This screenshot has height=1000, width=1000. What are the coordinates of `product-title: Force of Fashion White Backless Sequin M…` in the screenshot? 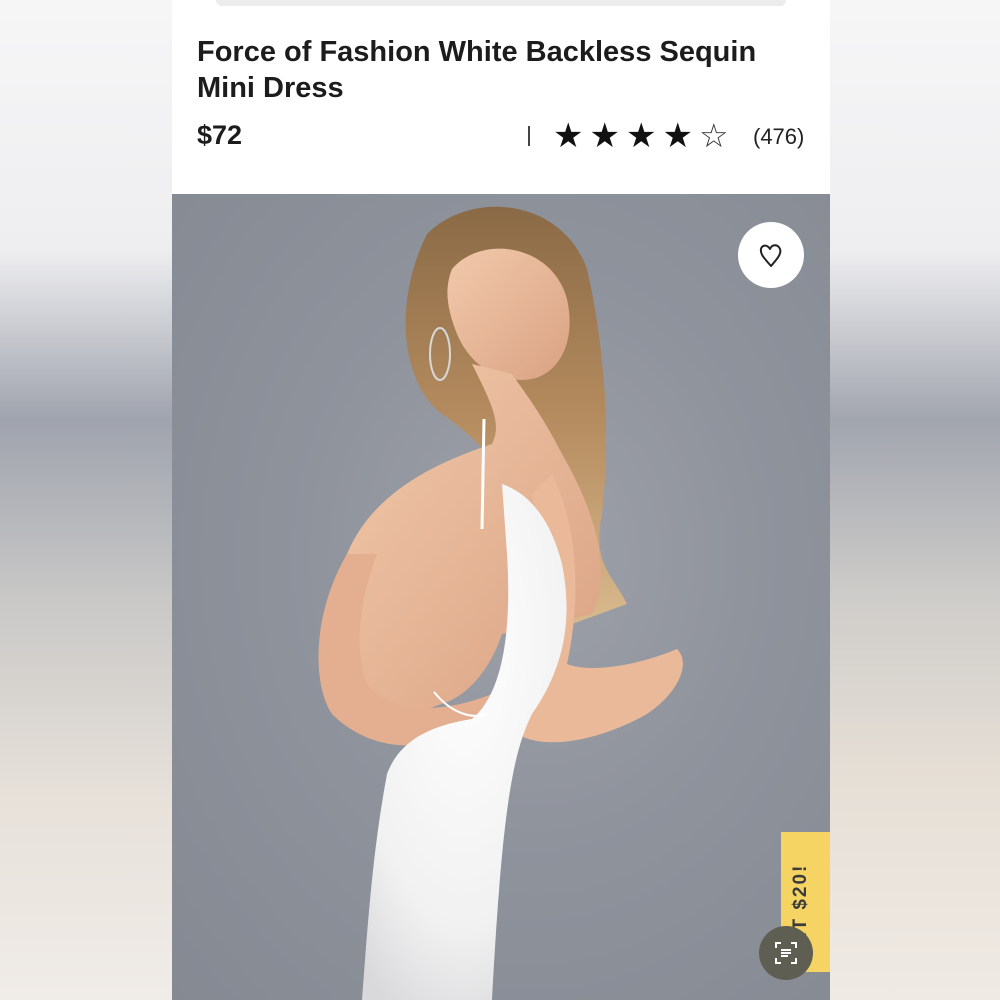 It's located at (477, 70).